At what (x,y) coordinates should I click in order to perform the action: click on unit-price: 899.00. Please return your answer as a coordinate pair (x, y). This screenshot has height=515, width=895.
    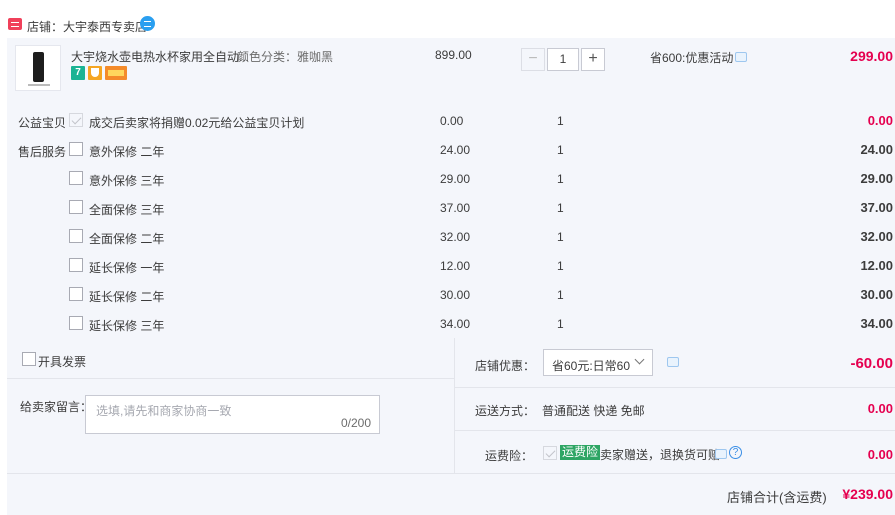
    Looking at the image, I should click on (453, 55).